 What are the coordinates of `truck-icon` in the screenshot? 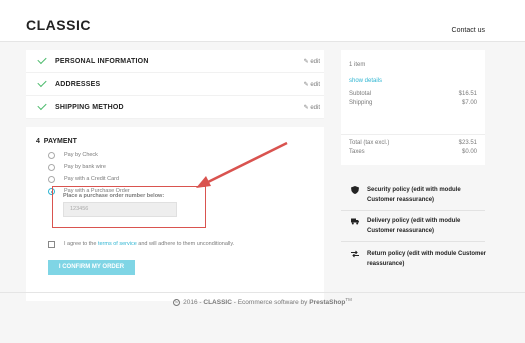 It's located at (355, 221).